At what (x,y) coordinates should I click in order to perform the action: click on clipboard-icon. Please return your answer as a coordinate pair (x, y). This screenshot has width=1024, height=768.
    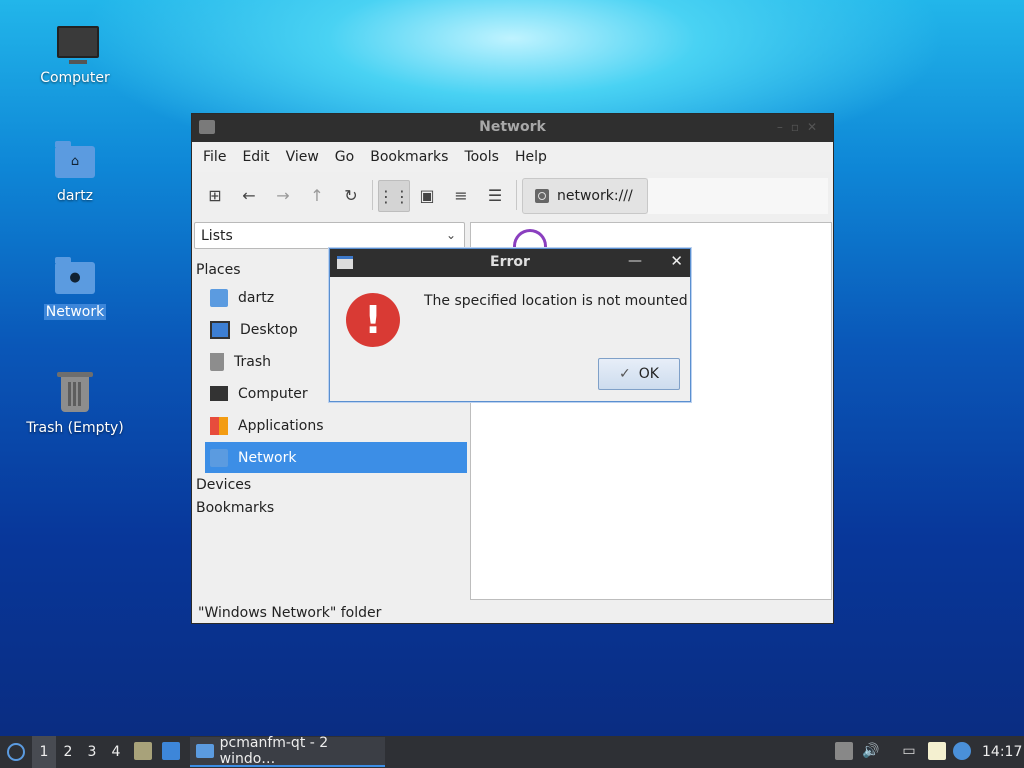
    Looking at the image, I should click on (937, 751).